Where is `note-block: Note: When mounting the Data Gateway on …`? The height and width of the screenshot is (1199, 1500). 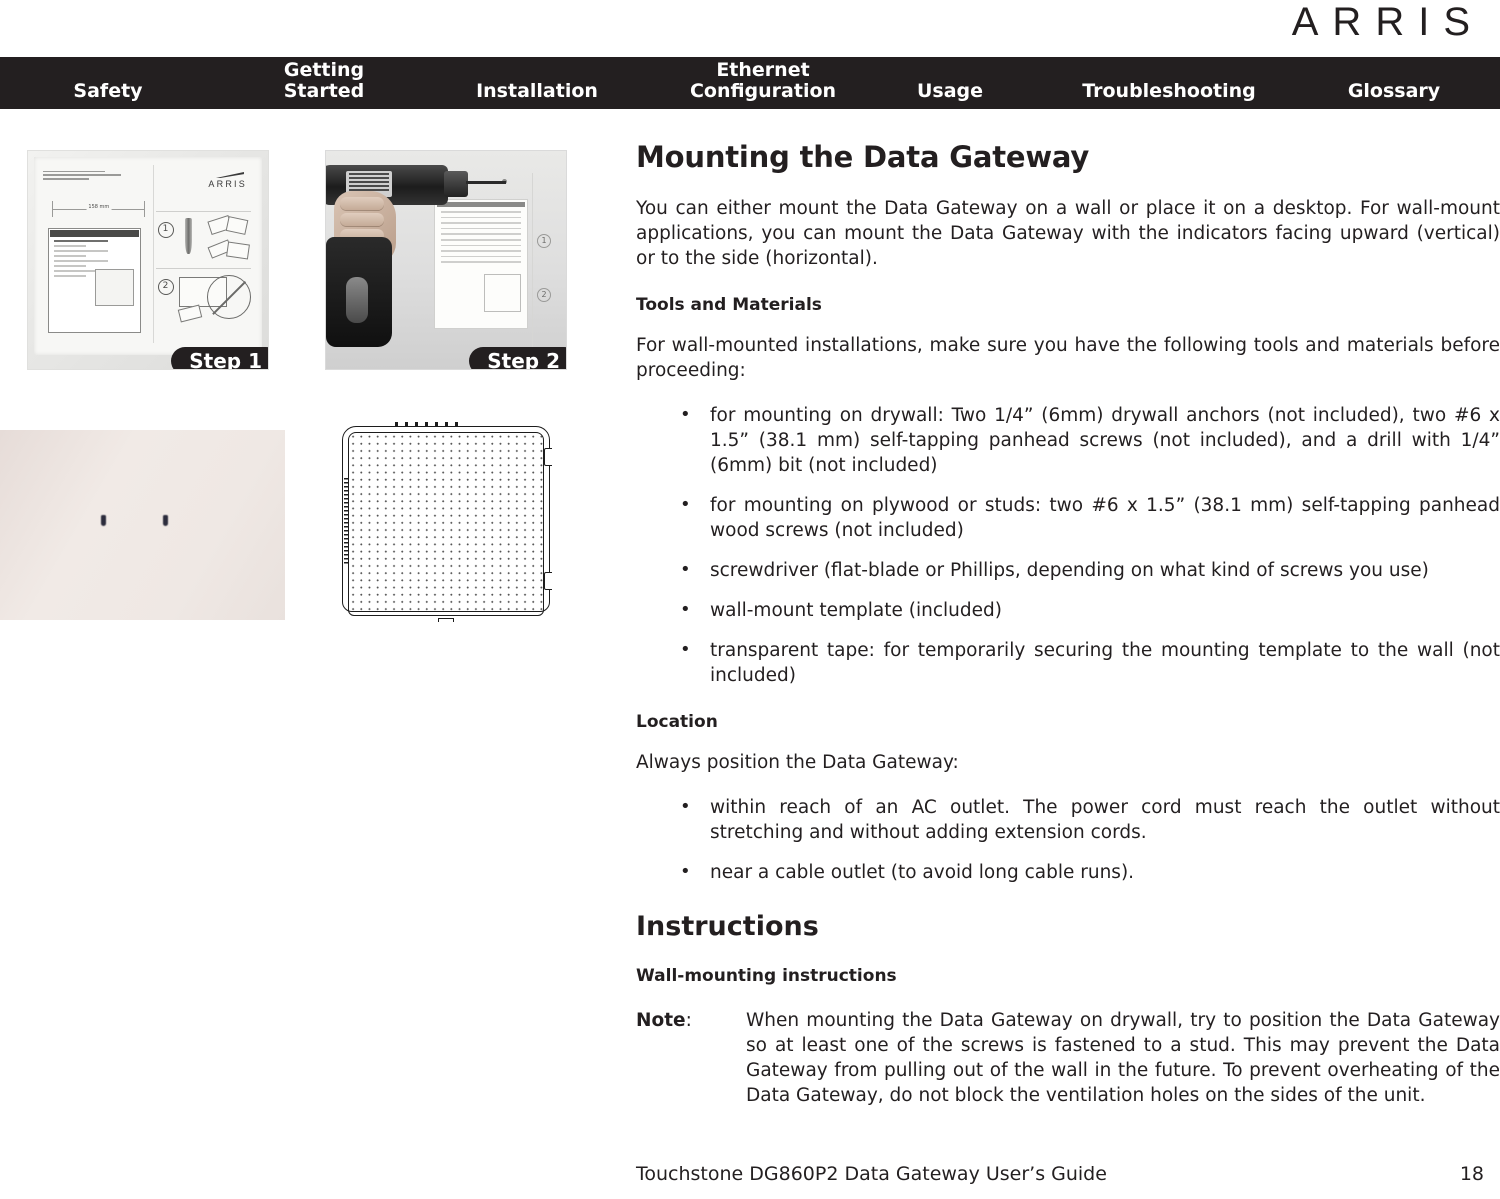 note-block: Note: When mounting the Data Gateway on … is located at coordinates (1068, 1058).